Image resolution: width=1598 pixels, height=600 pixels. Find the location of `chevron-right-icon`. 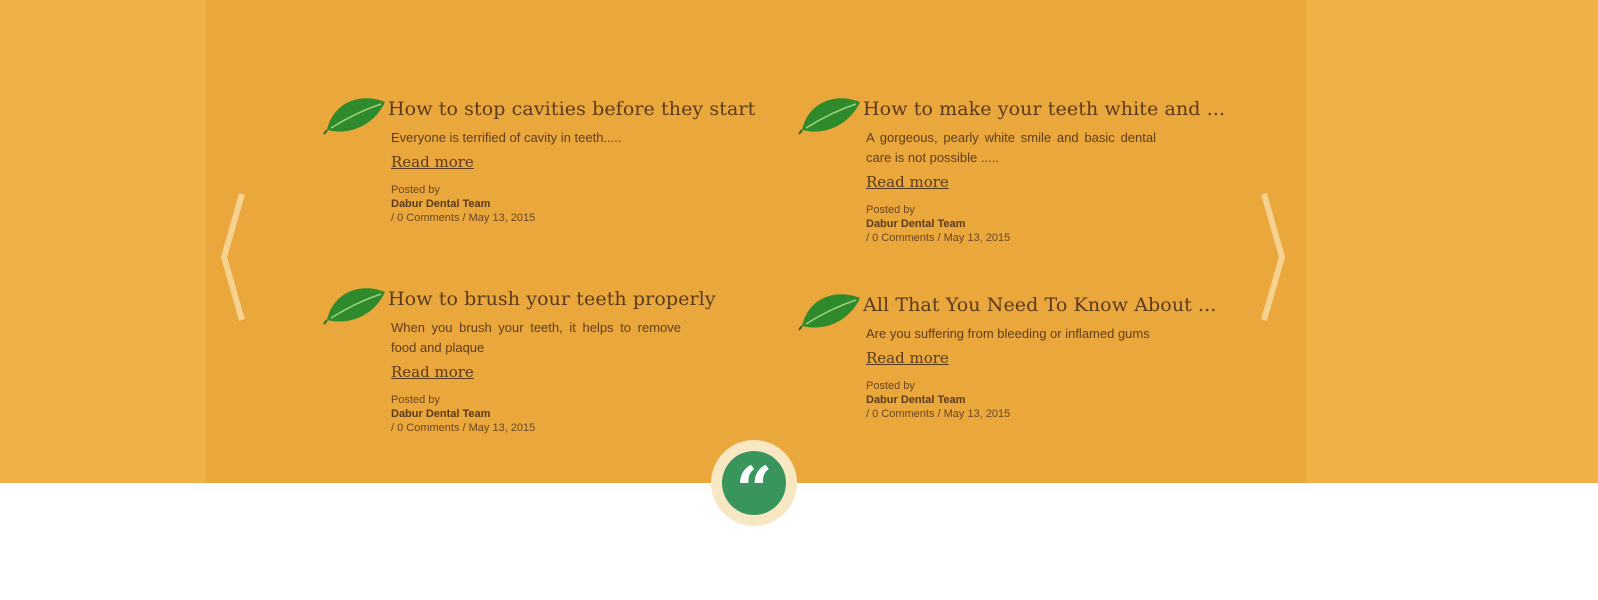

chevron-right-icon is located at coordinates (1273, 257).